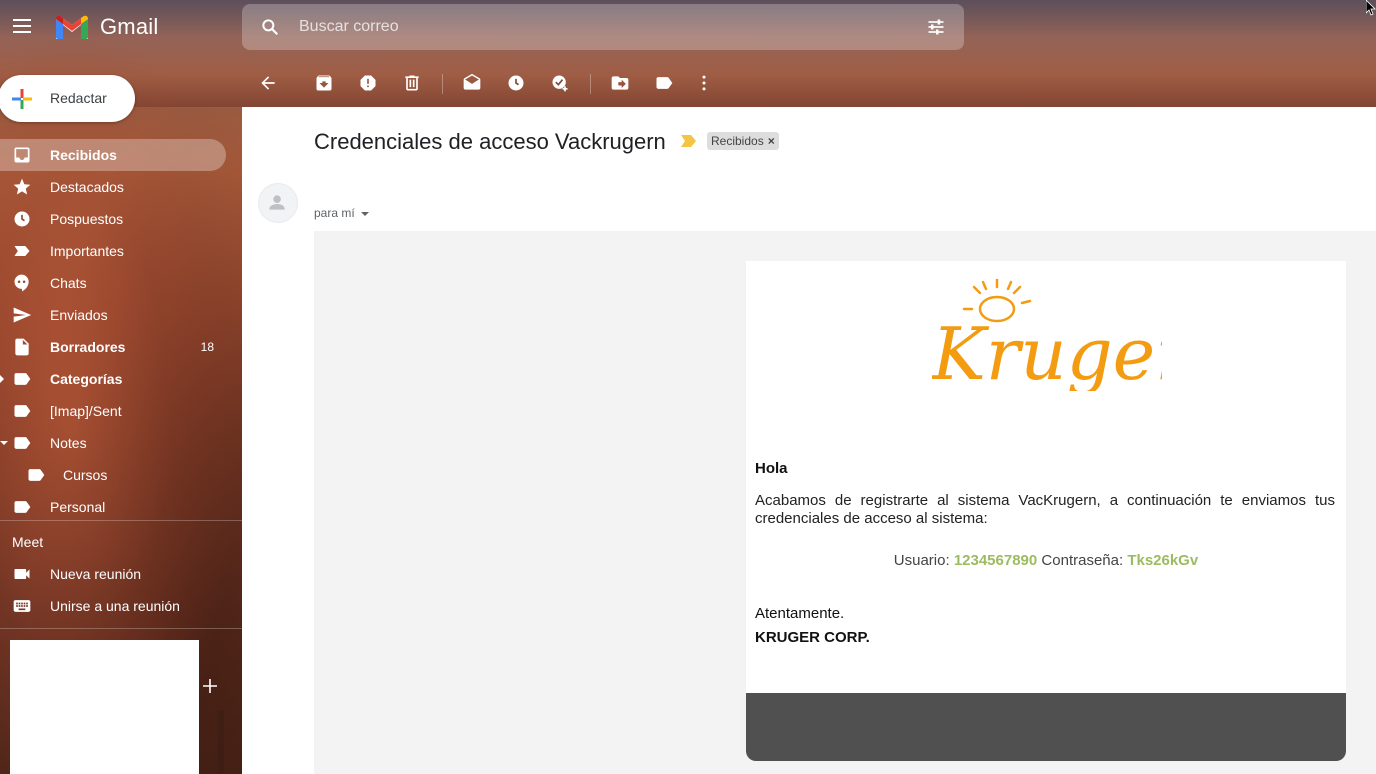 The width and height of the screenshot is (1376, 774). What do you see at coordinates (85, 475) in the screenshot?
I see `sidebar-item-label: Cursos` at bounding box center [85, 475].